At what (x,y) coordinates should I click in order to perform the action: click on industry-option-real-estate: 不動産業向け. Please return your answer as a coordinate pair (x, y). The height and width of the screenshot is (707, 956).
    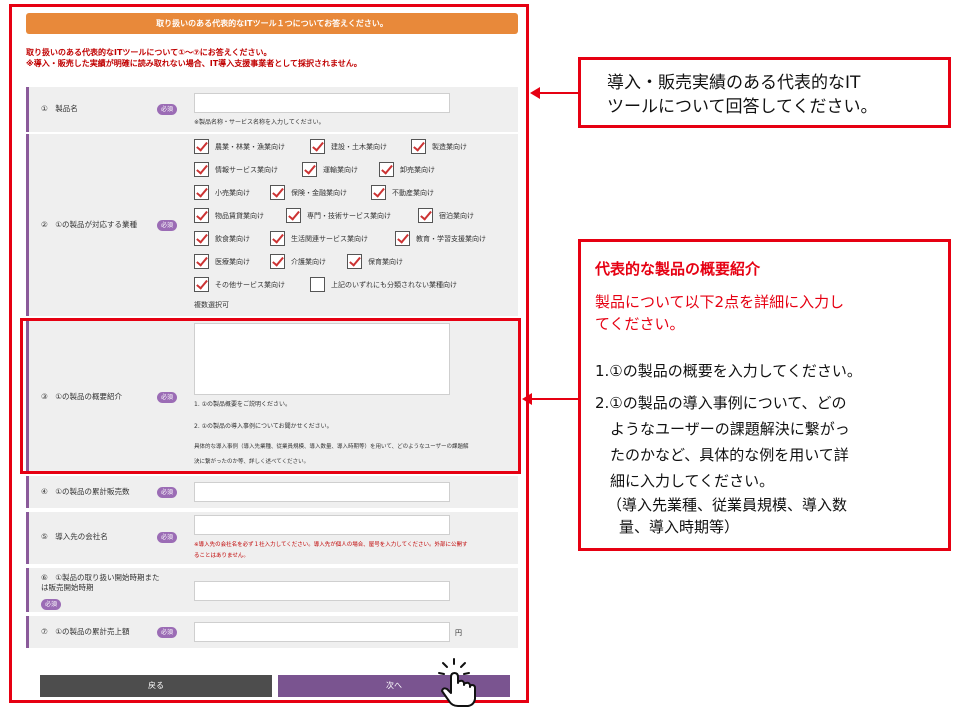
    Looking at the image, I should click on (402, 192).